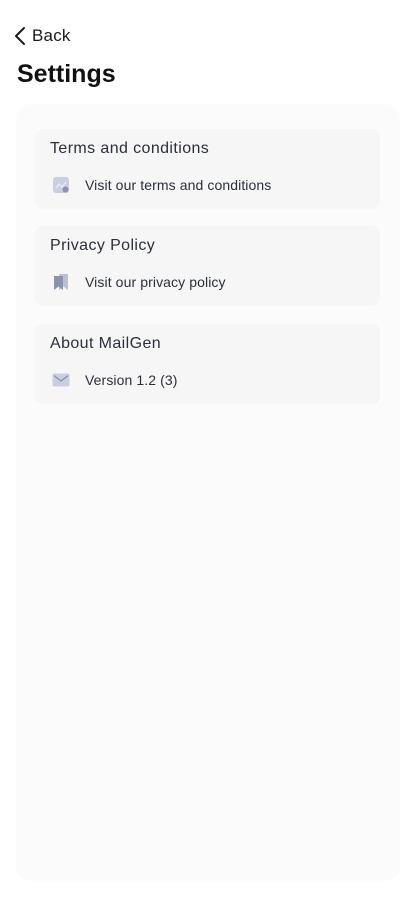  Describe the element at coordinates (66, 74) in the screenshot. I see `page-title: Settings` at that location.